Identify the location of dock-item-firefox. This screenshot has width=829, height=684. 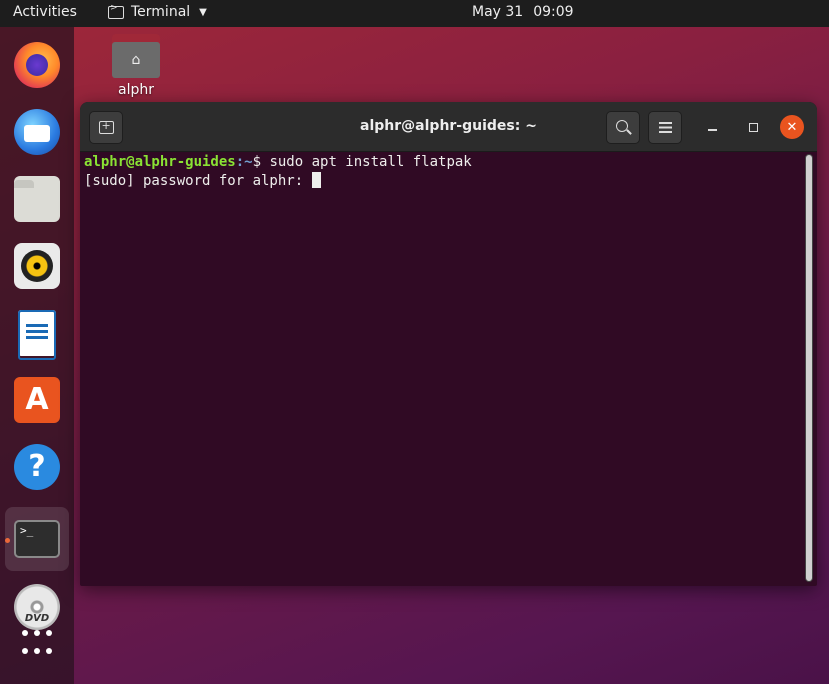
(37, 65).